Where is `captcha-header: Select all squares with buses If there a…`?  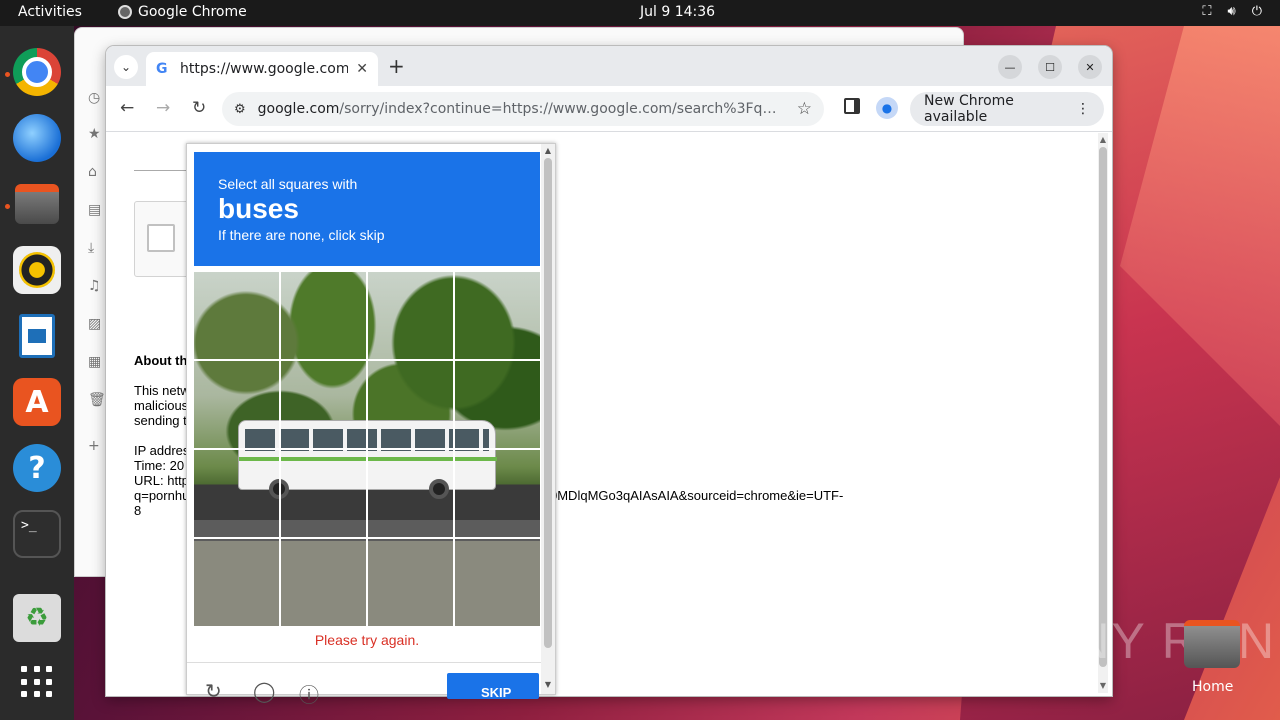 captcha-header: Select all squares with buses If there a… is located at coordinates (367, 209).